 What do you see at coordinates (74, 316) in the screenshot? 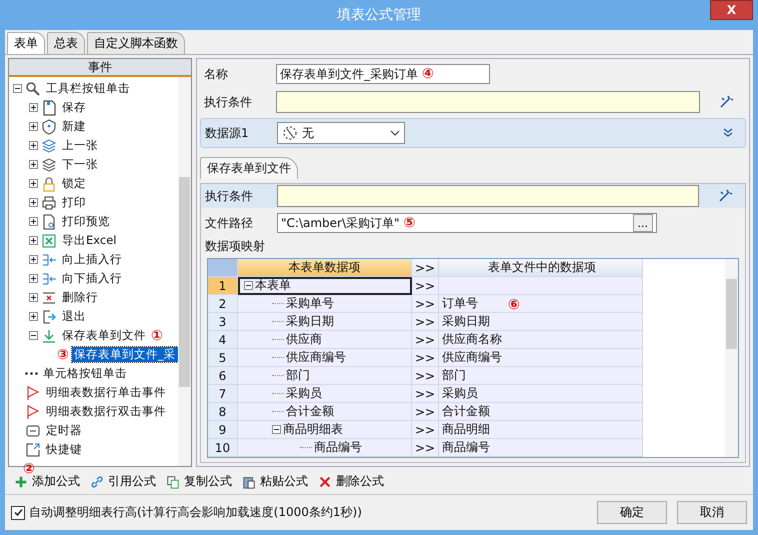
I see `tree-item: 退出` at bounding box center [74, 316].